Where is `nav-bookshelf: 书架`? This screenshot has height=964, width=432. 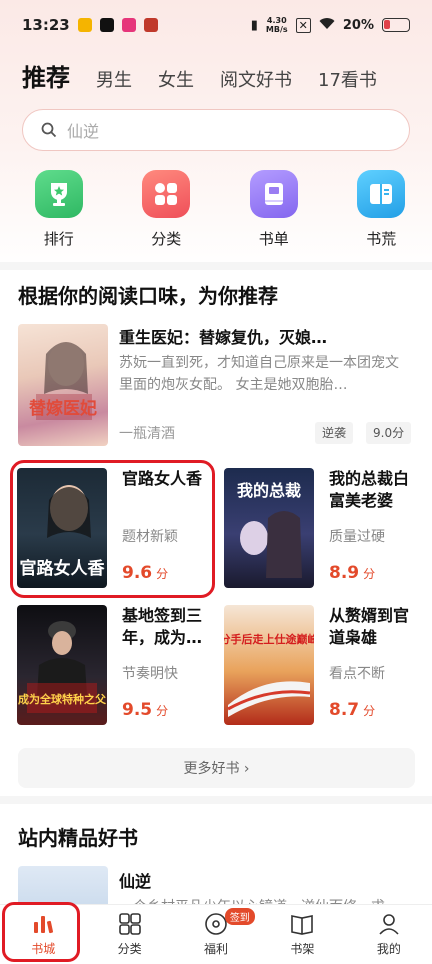
nav-bookshelf: 书架 is located at coordinates (302, 934).